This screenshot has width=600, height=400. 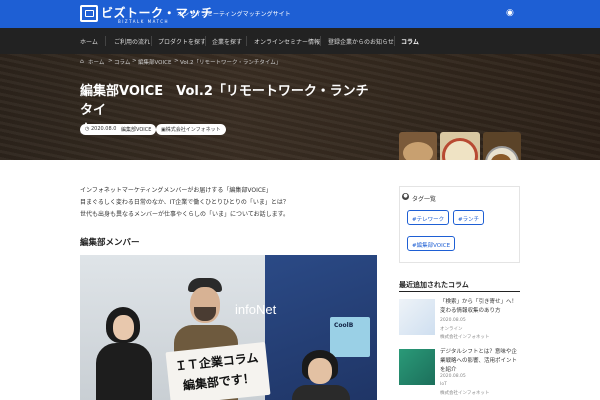 I want to click on intro-line-3: 世代も出身も異なるメンバーが仕事やくらしの「いま」についてお話します。, so click(x=185, y=214).